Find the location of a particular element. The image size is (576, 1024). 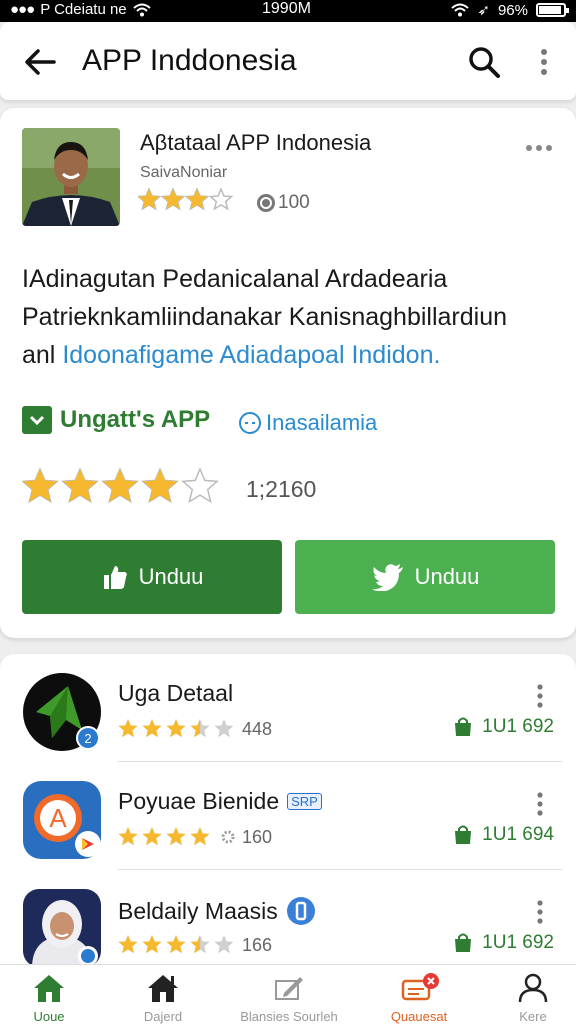

list-item-title: Poyuae Bienide is located at coordinates (199, 801).